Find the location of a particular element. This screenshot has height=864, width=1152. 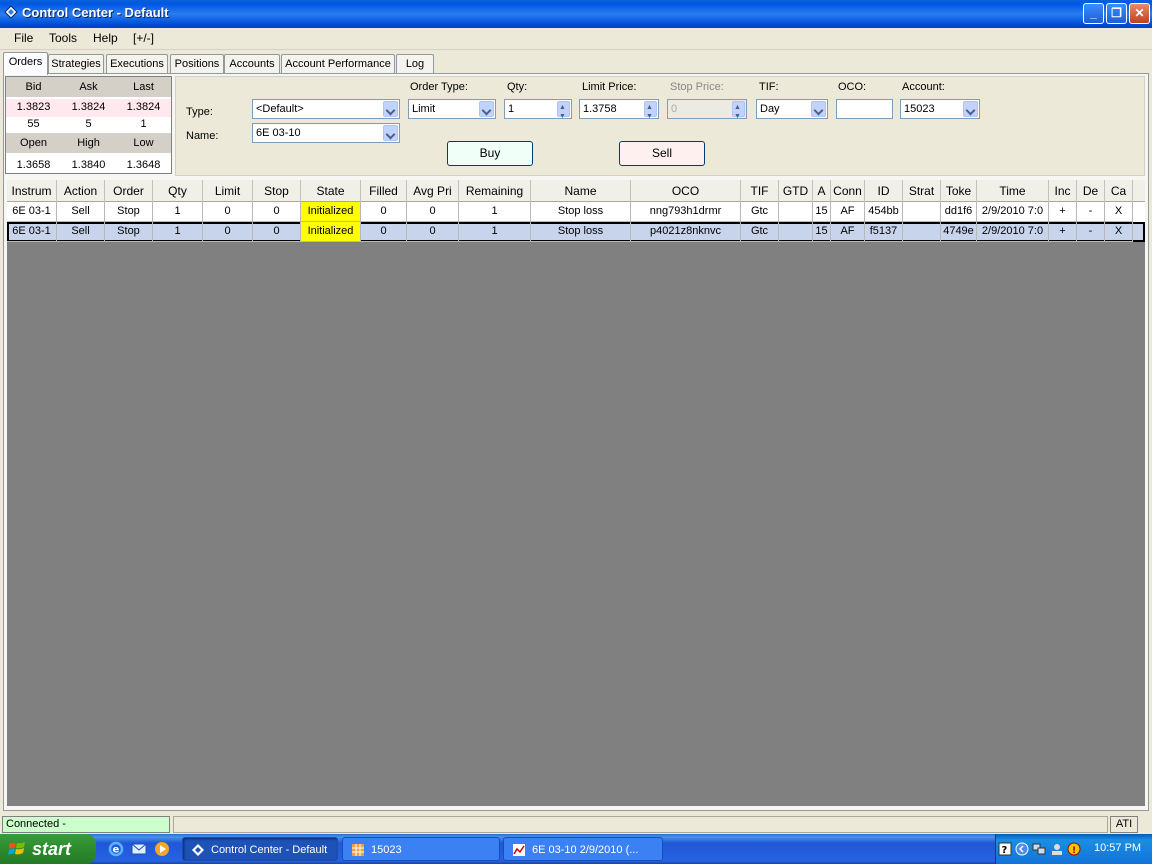

order-type-select: Limit is located at coordinates (452, 109).